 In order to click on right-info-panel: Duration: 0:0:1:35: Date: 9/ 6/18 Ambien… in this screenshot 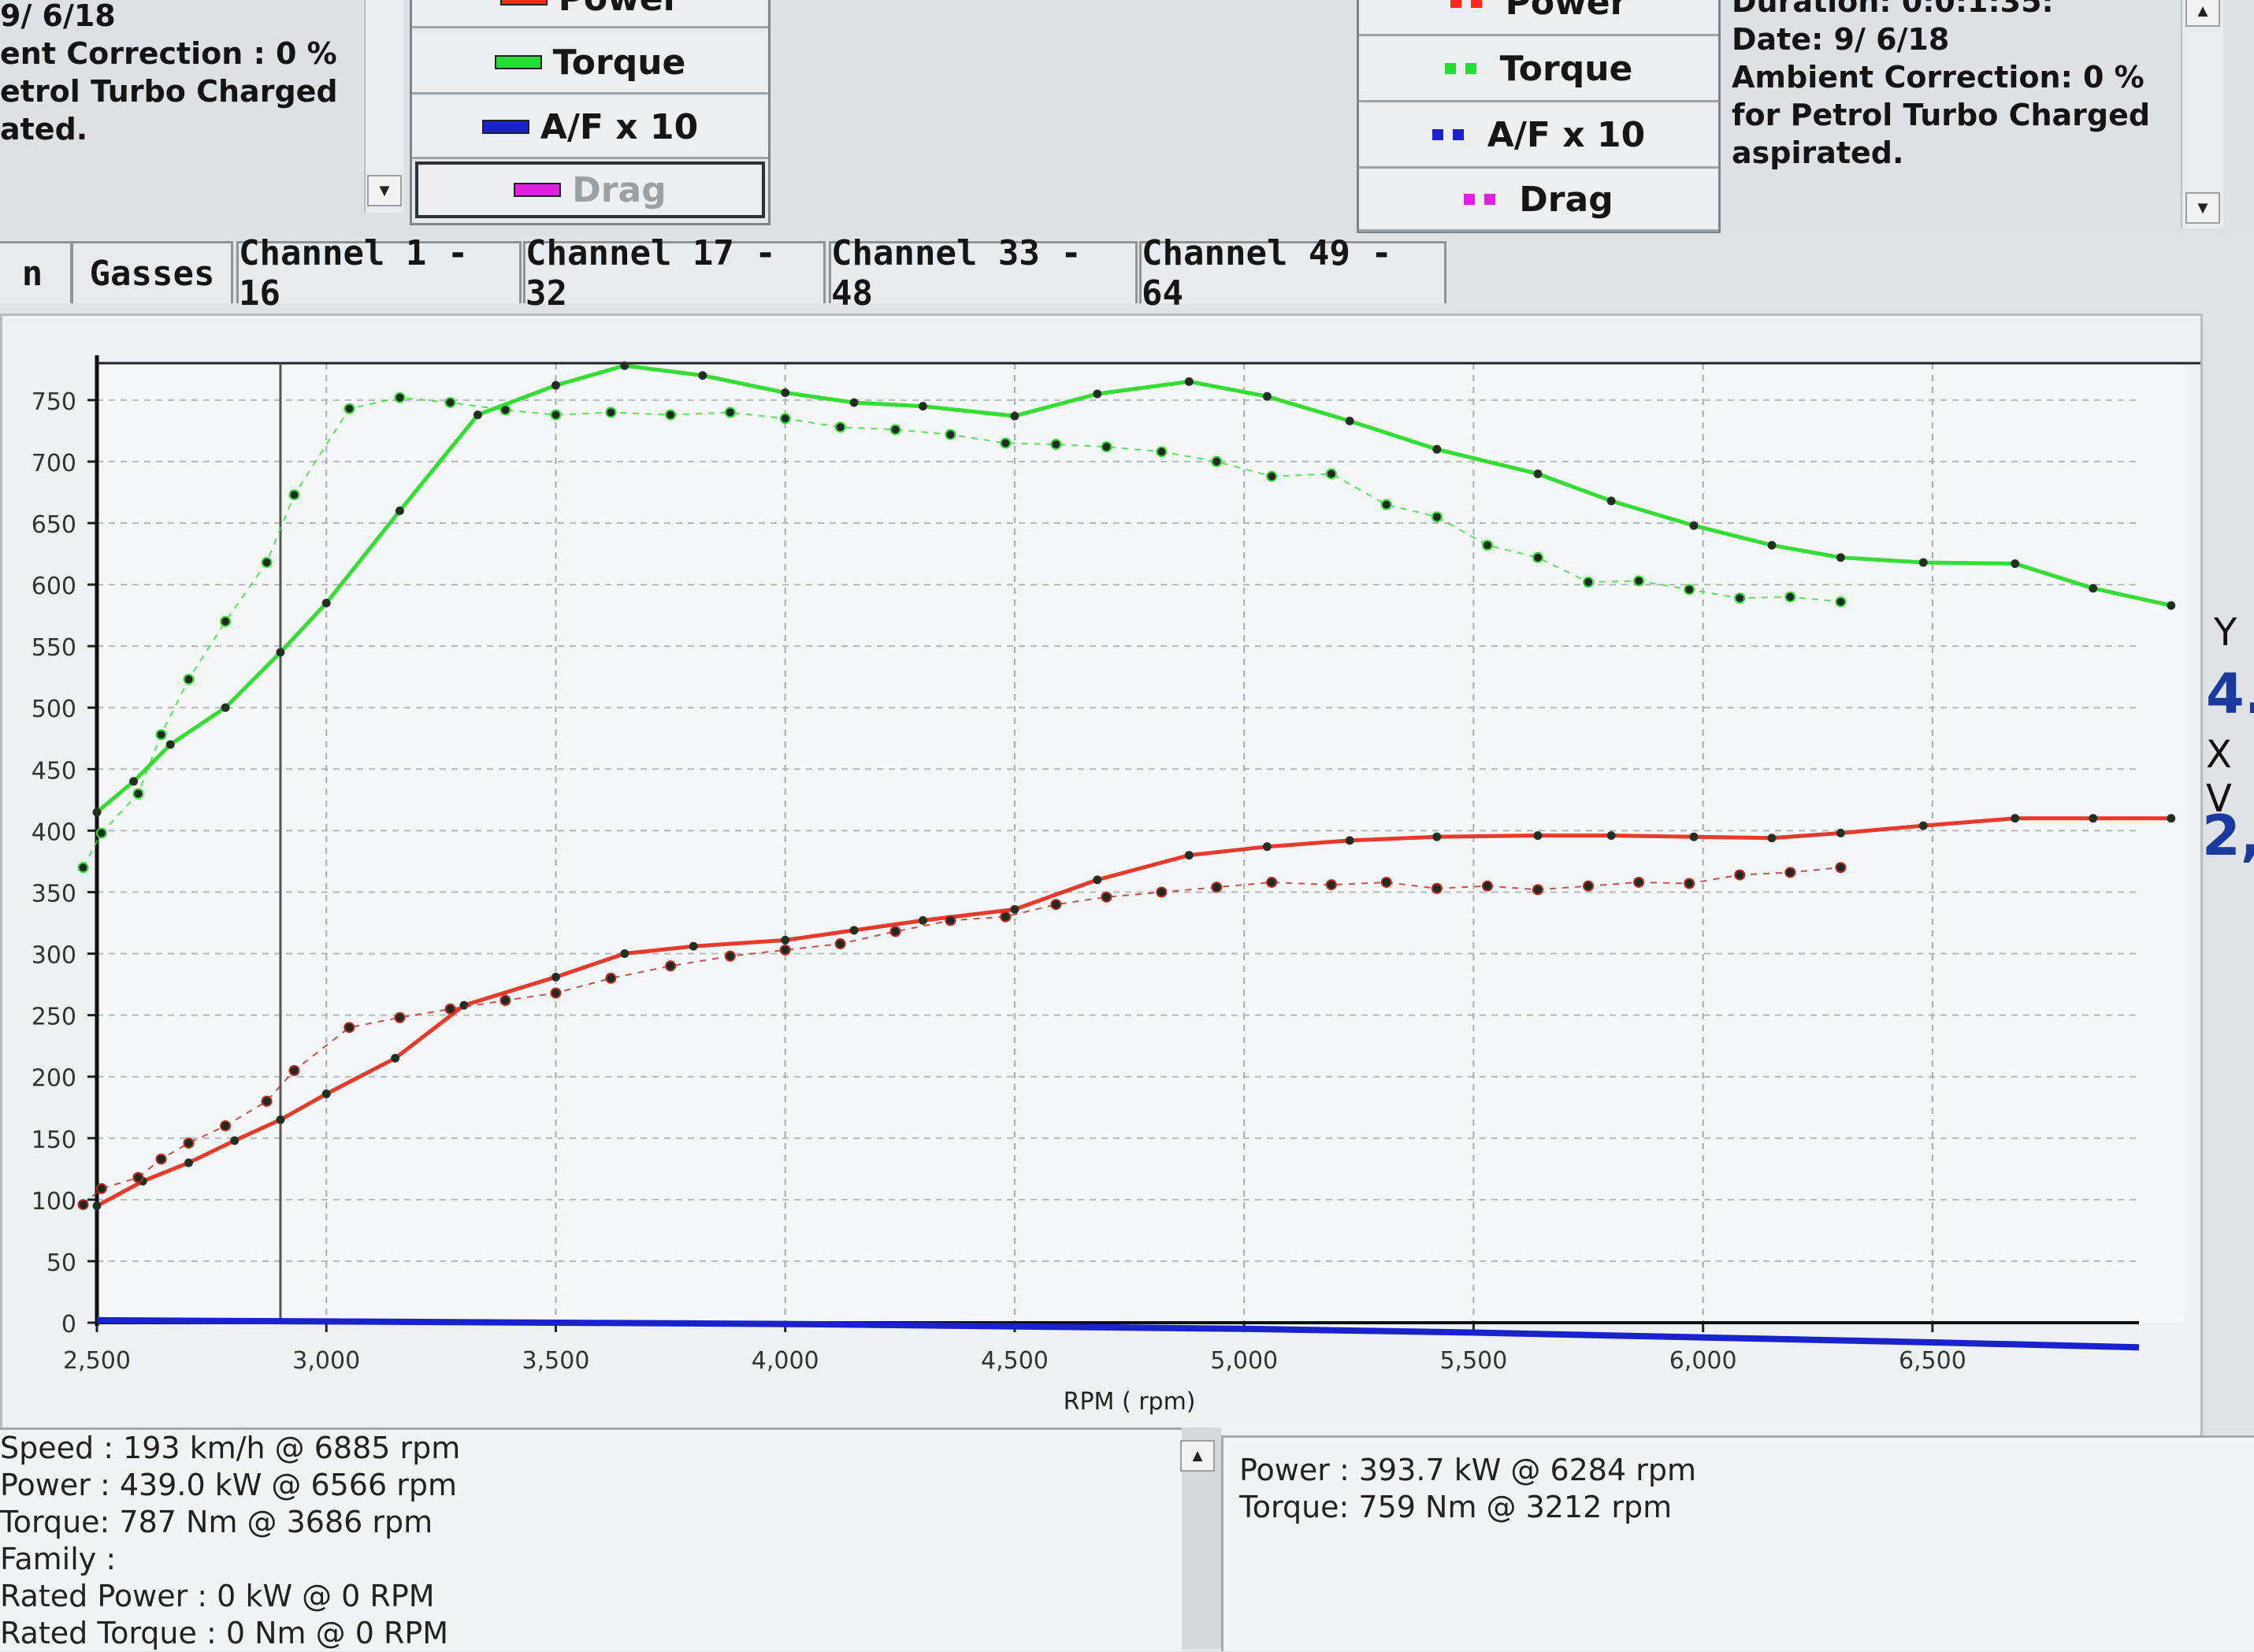, I will do `click(1941, 86)`.